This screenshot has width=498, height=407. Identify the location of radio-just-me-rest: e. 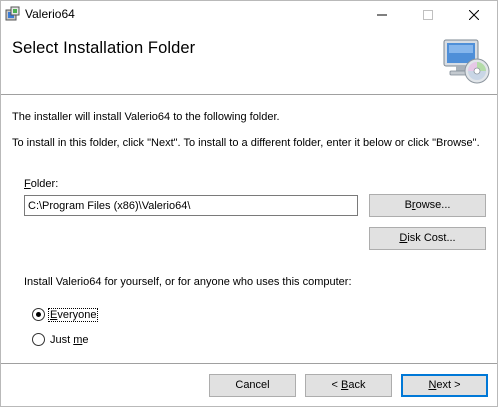
(85, 339).